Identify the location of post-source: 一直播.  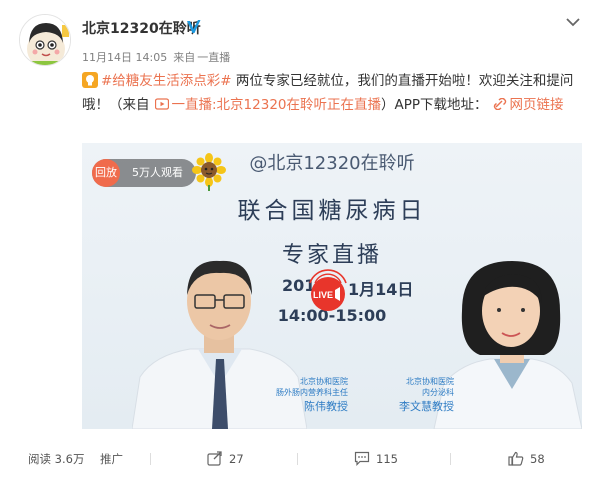
(213, 57).